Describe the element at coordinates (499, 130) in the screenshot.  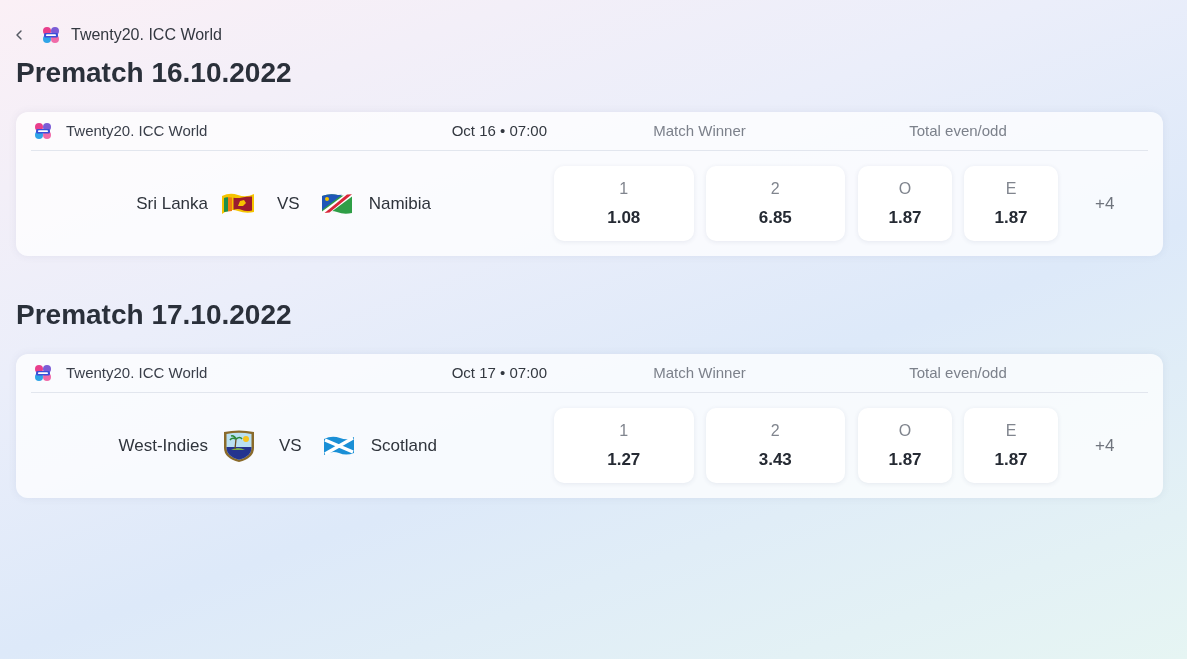
I see `match-datetime: Oct 16 • 07:00` at that location.